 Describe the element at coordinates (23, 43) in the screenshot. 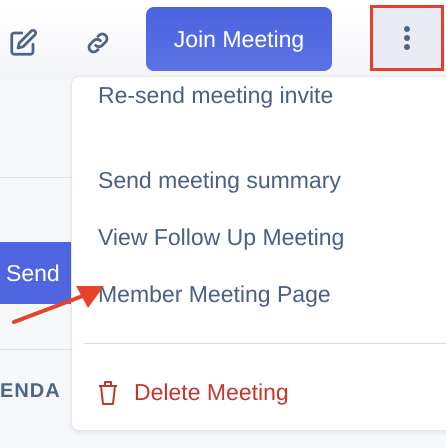

I see `edit-icon` at that location.